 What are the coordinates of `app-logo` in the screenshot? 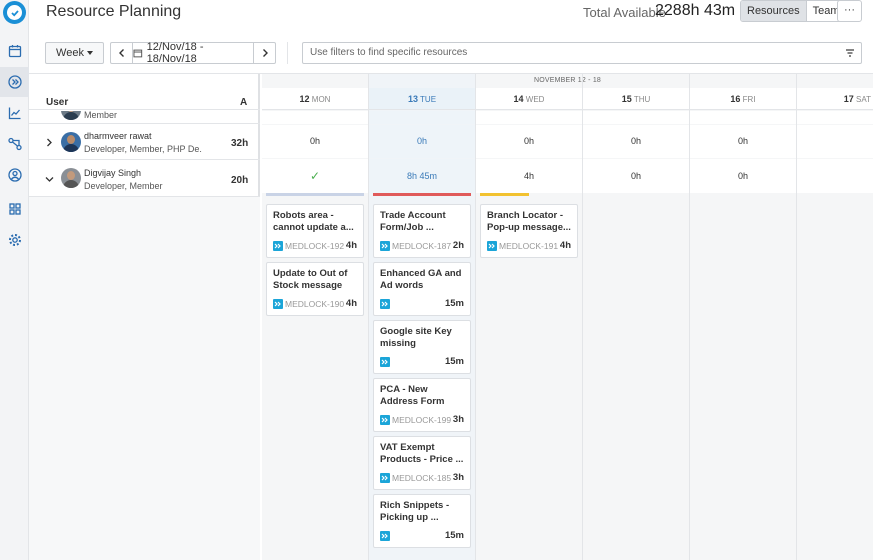 It's located at (14, 12).